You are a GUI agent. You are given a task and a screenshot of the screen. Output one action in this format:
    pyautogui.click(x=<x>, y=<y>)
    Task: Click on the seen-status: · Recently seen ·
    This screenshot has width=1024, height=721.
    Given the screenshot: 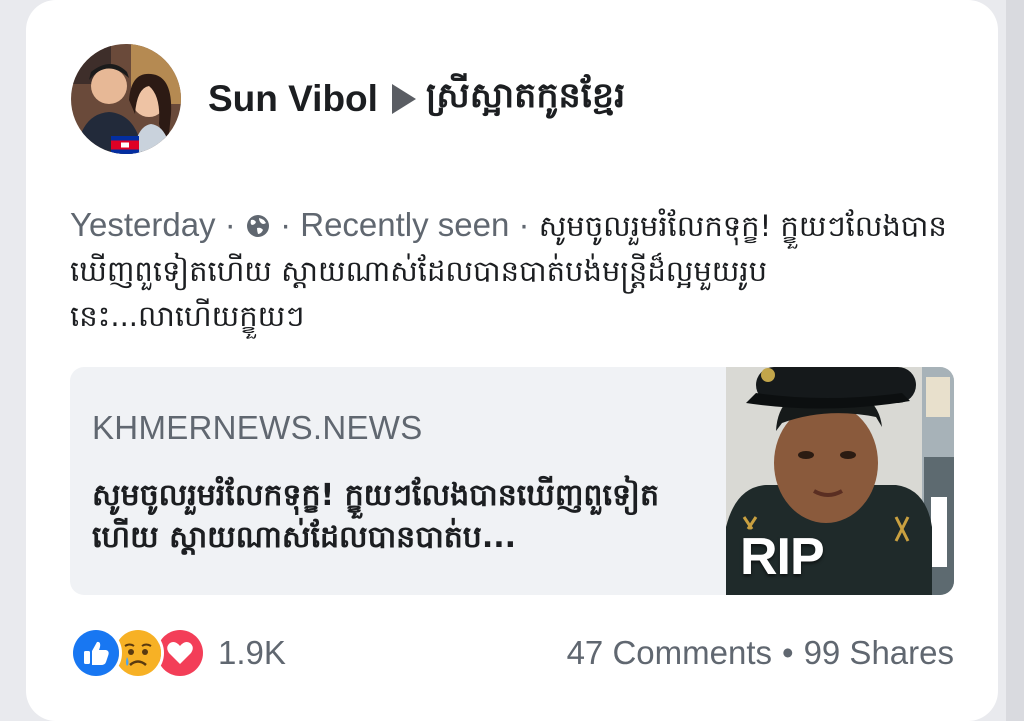 What is the action you would take?
    pyautogui.click(x=405, y=224)
    